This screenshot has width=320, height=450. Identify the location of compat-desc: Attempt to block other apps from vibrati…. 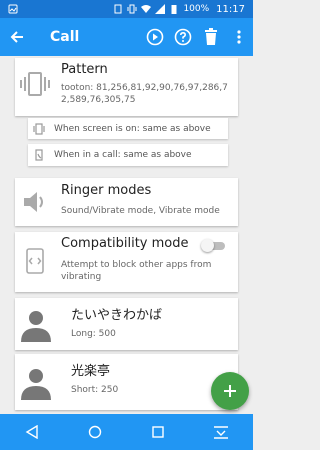
(136, 271).